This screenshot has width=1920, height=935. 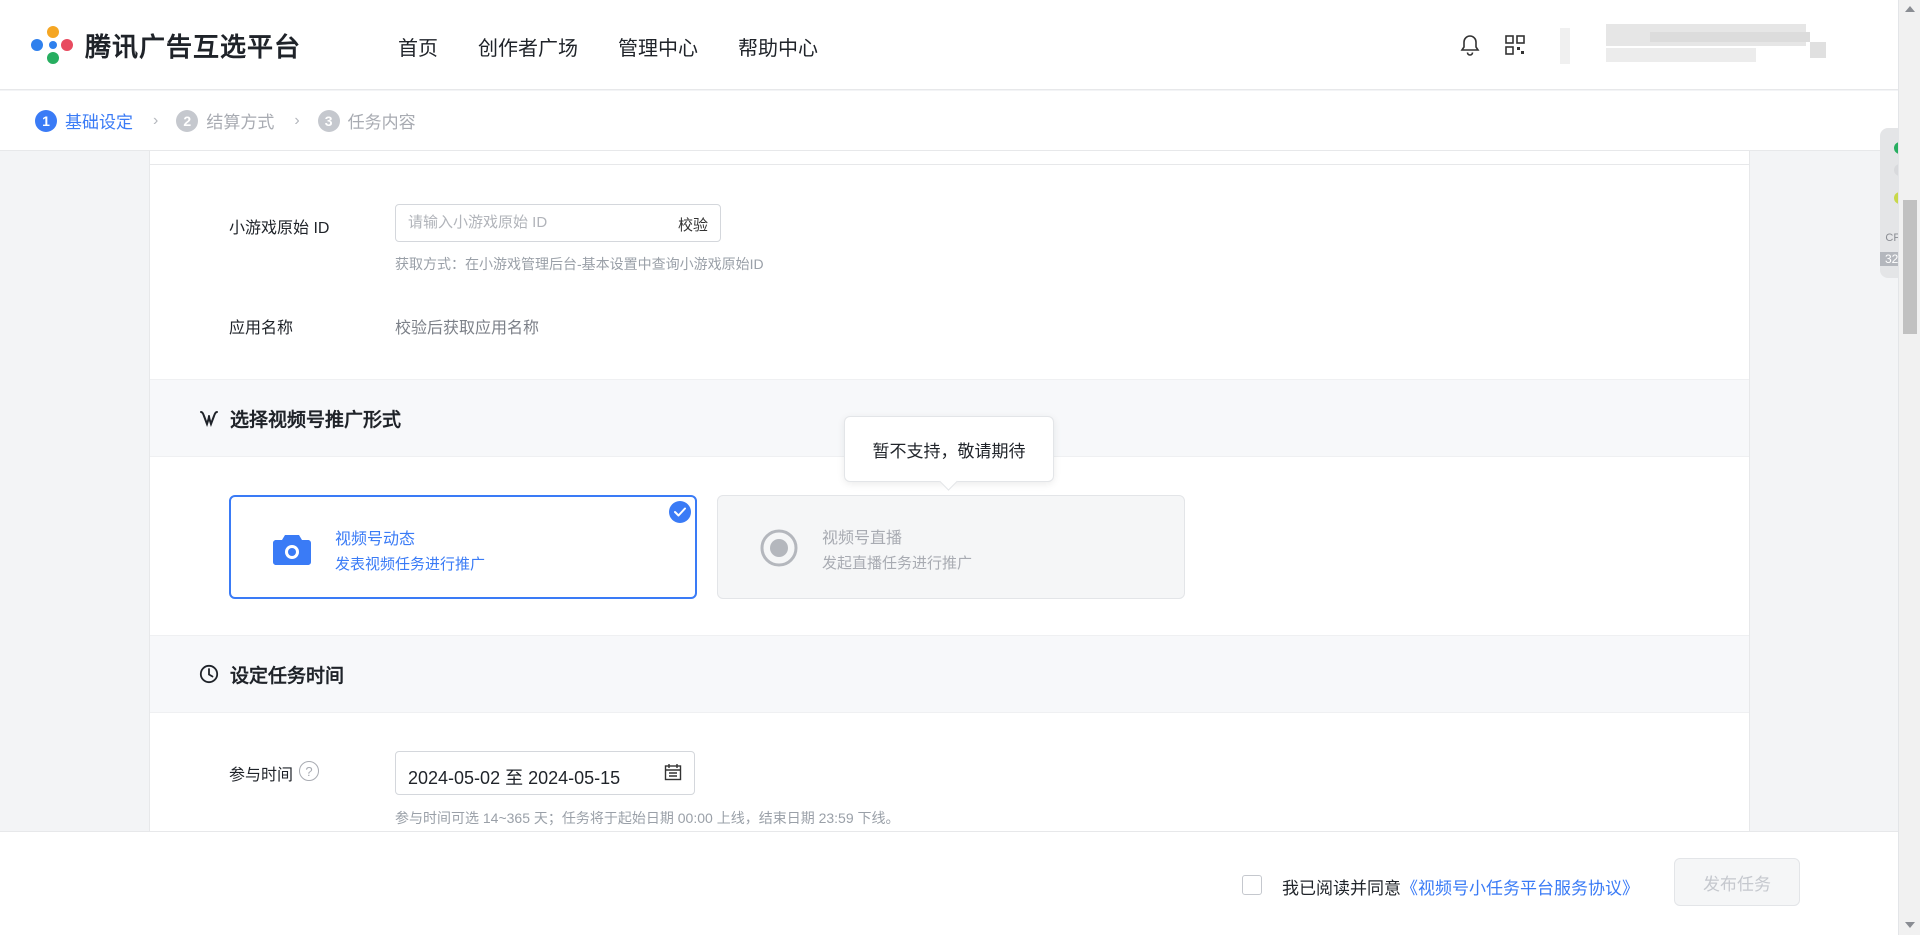 What do you see at coordinates (1909, 467) in the screenshot?
I see `page-scrollbar` at bounding box center [1909, 467].